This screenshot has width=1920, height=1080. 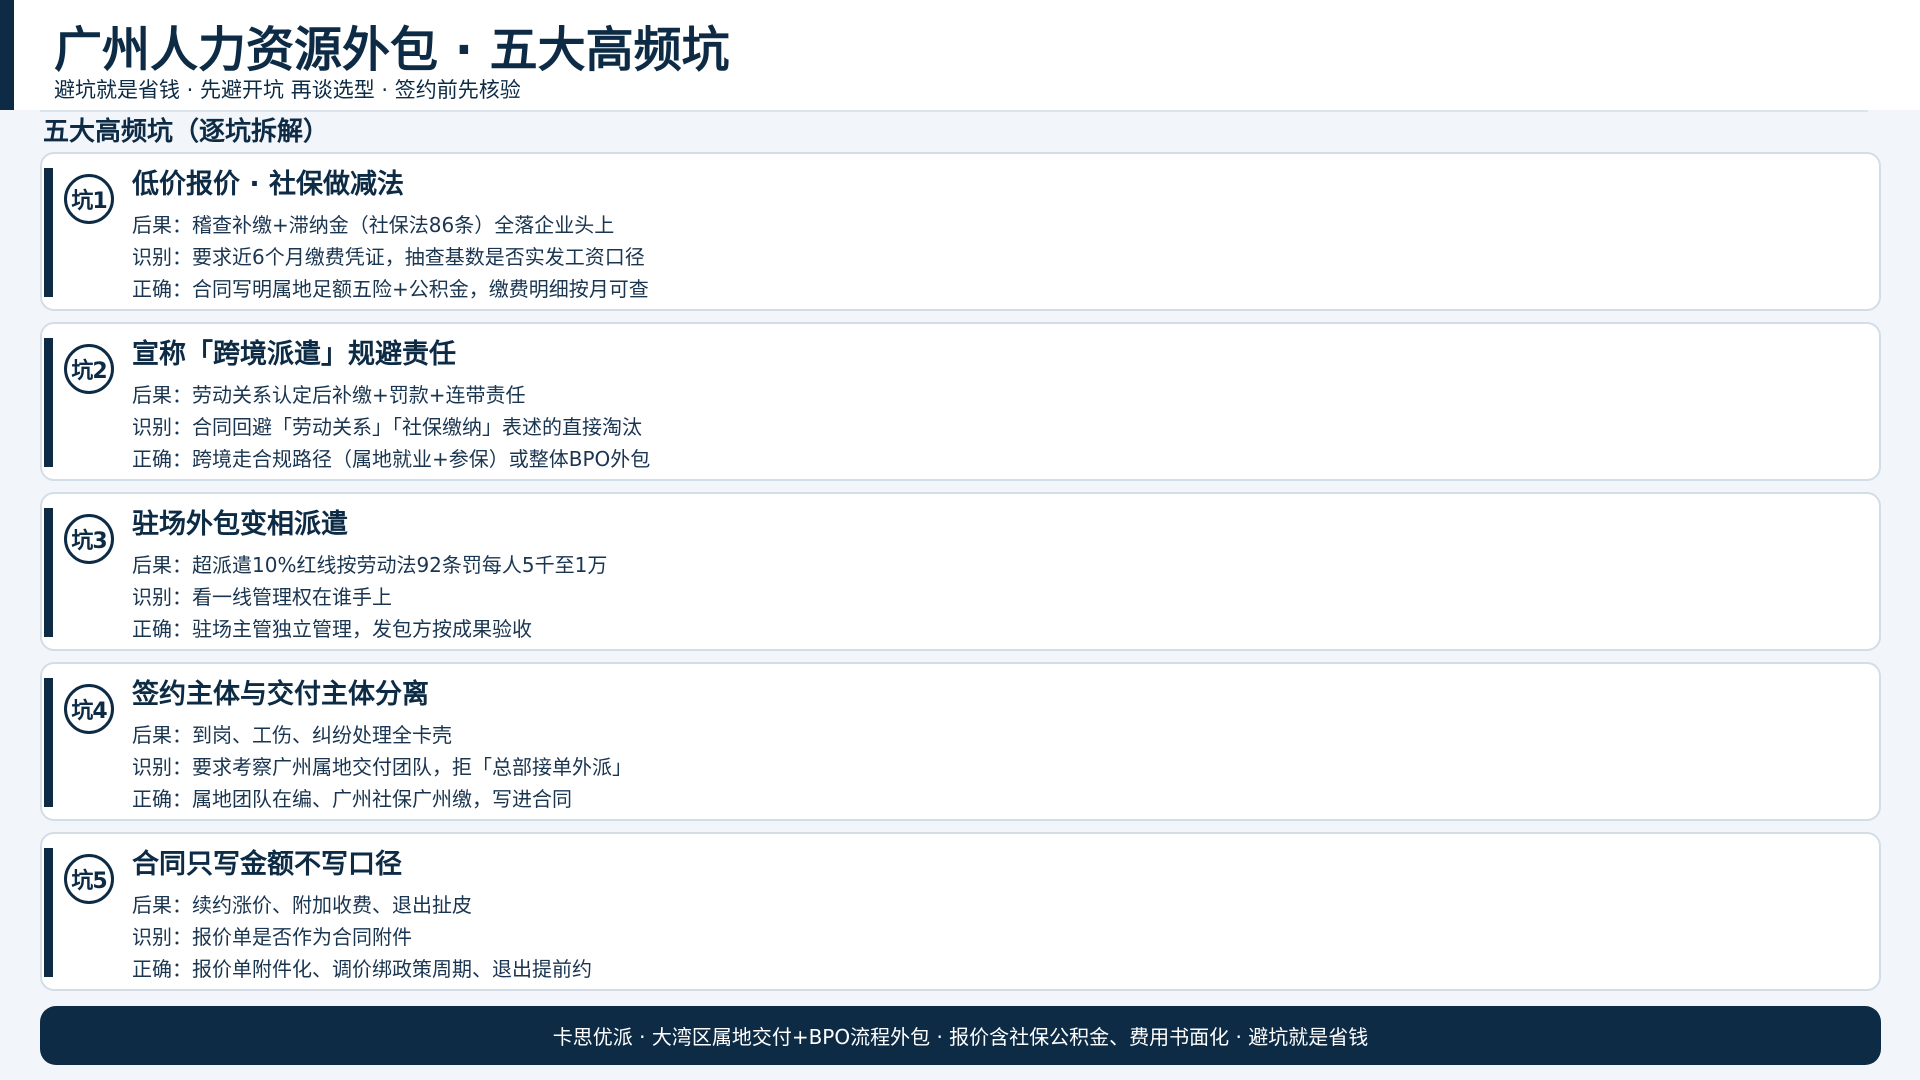 What do you see at coordinates (89, 369) in the screenshot?
I see `pit-number-badge: 坑2` at bounding box center [89, 369].